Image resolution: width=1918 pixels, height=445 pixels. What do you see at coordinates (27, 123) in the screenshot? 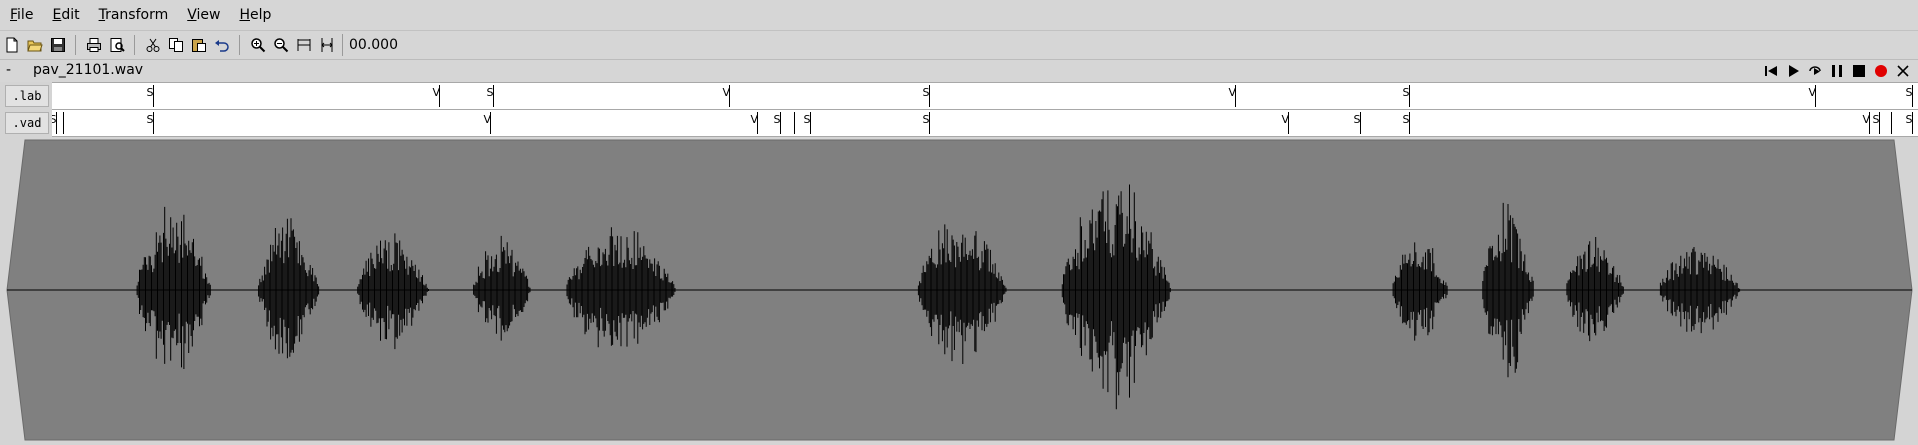
I see `tier-name-vad: .vad` at bounding box center [27, 123].